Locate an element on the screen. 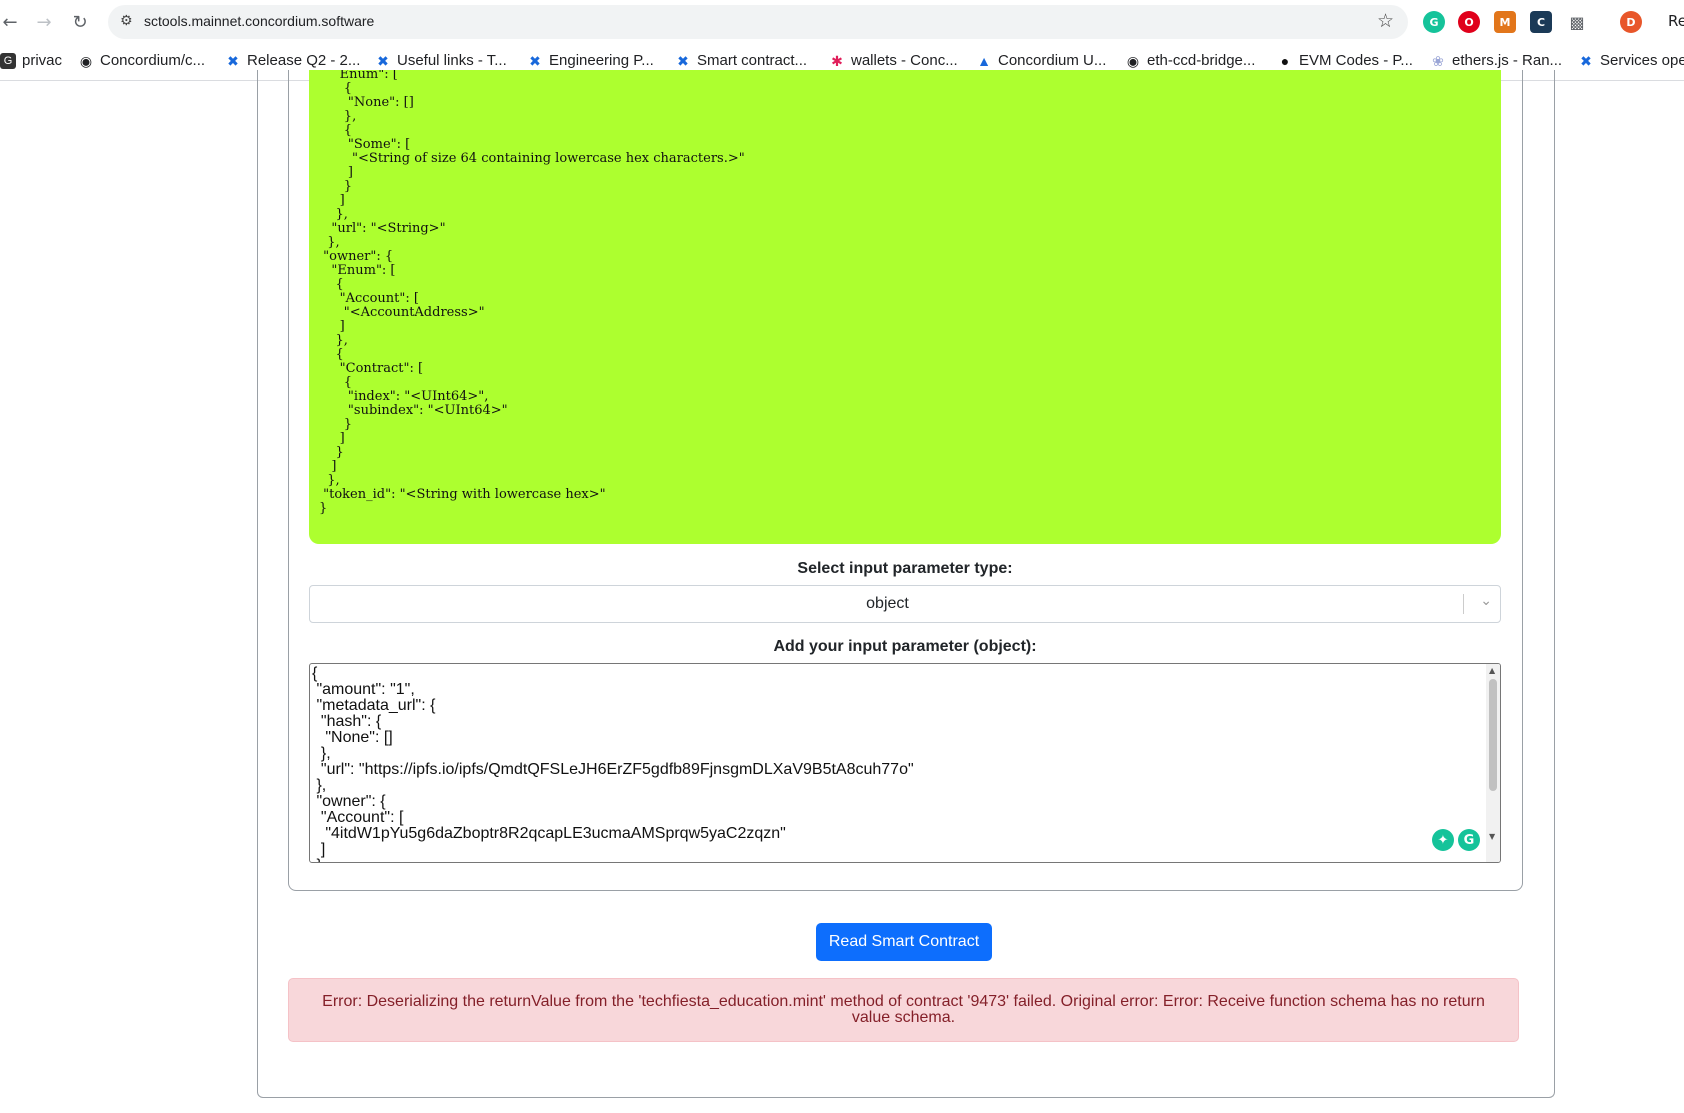 Image resolution: width=1684 pixels, height=1113 pixels. forward-icon: → is located at coordinates (44, 22).